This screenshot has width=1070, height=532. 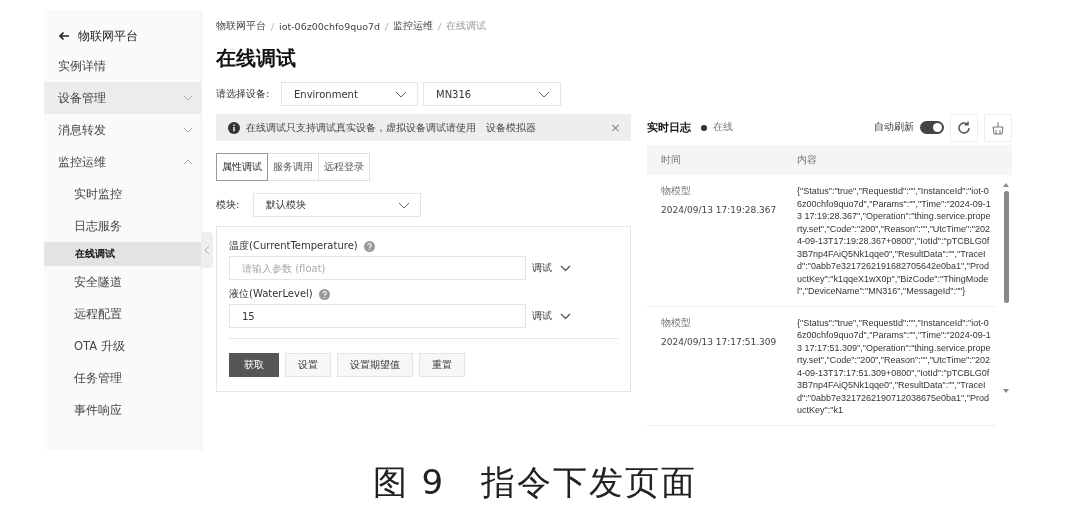 I want to click on log-time: 2024/09/13 17:17:51.309, so click(x=719, y=341).